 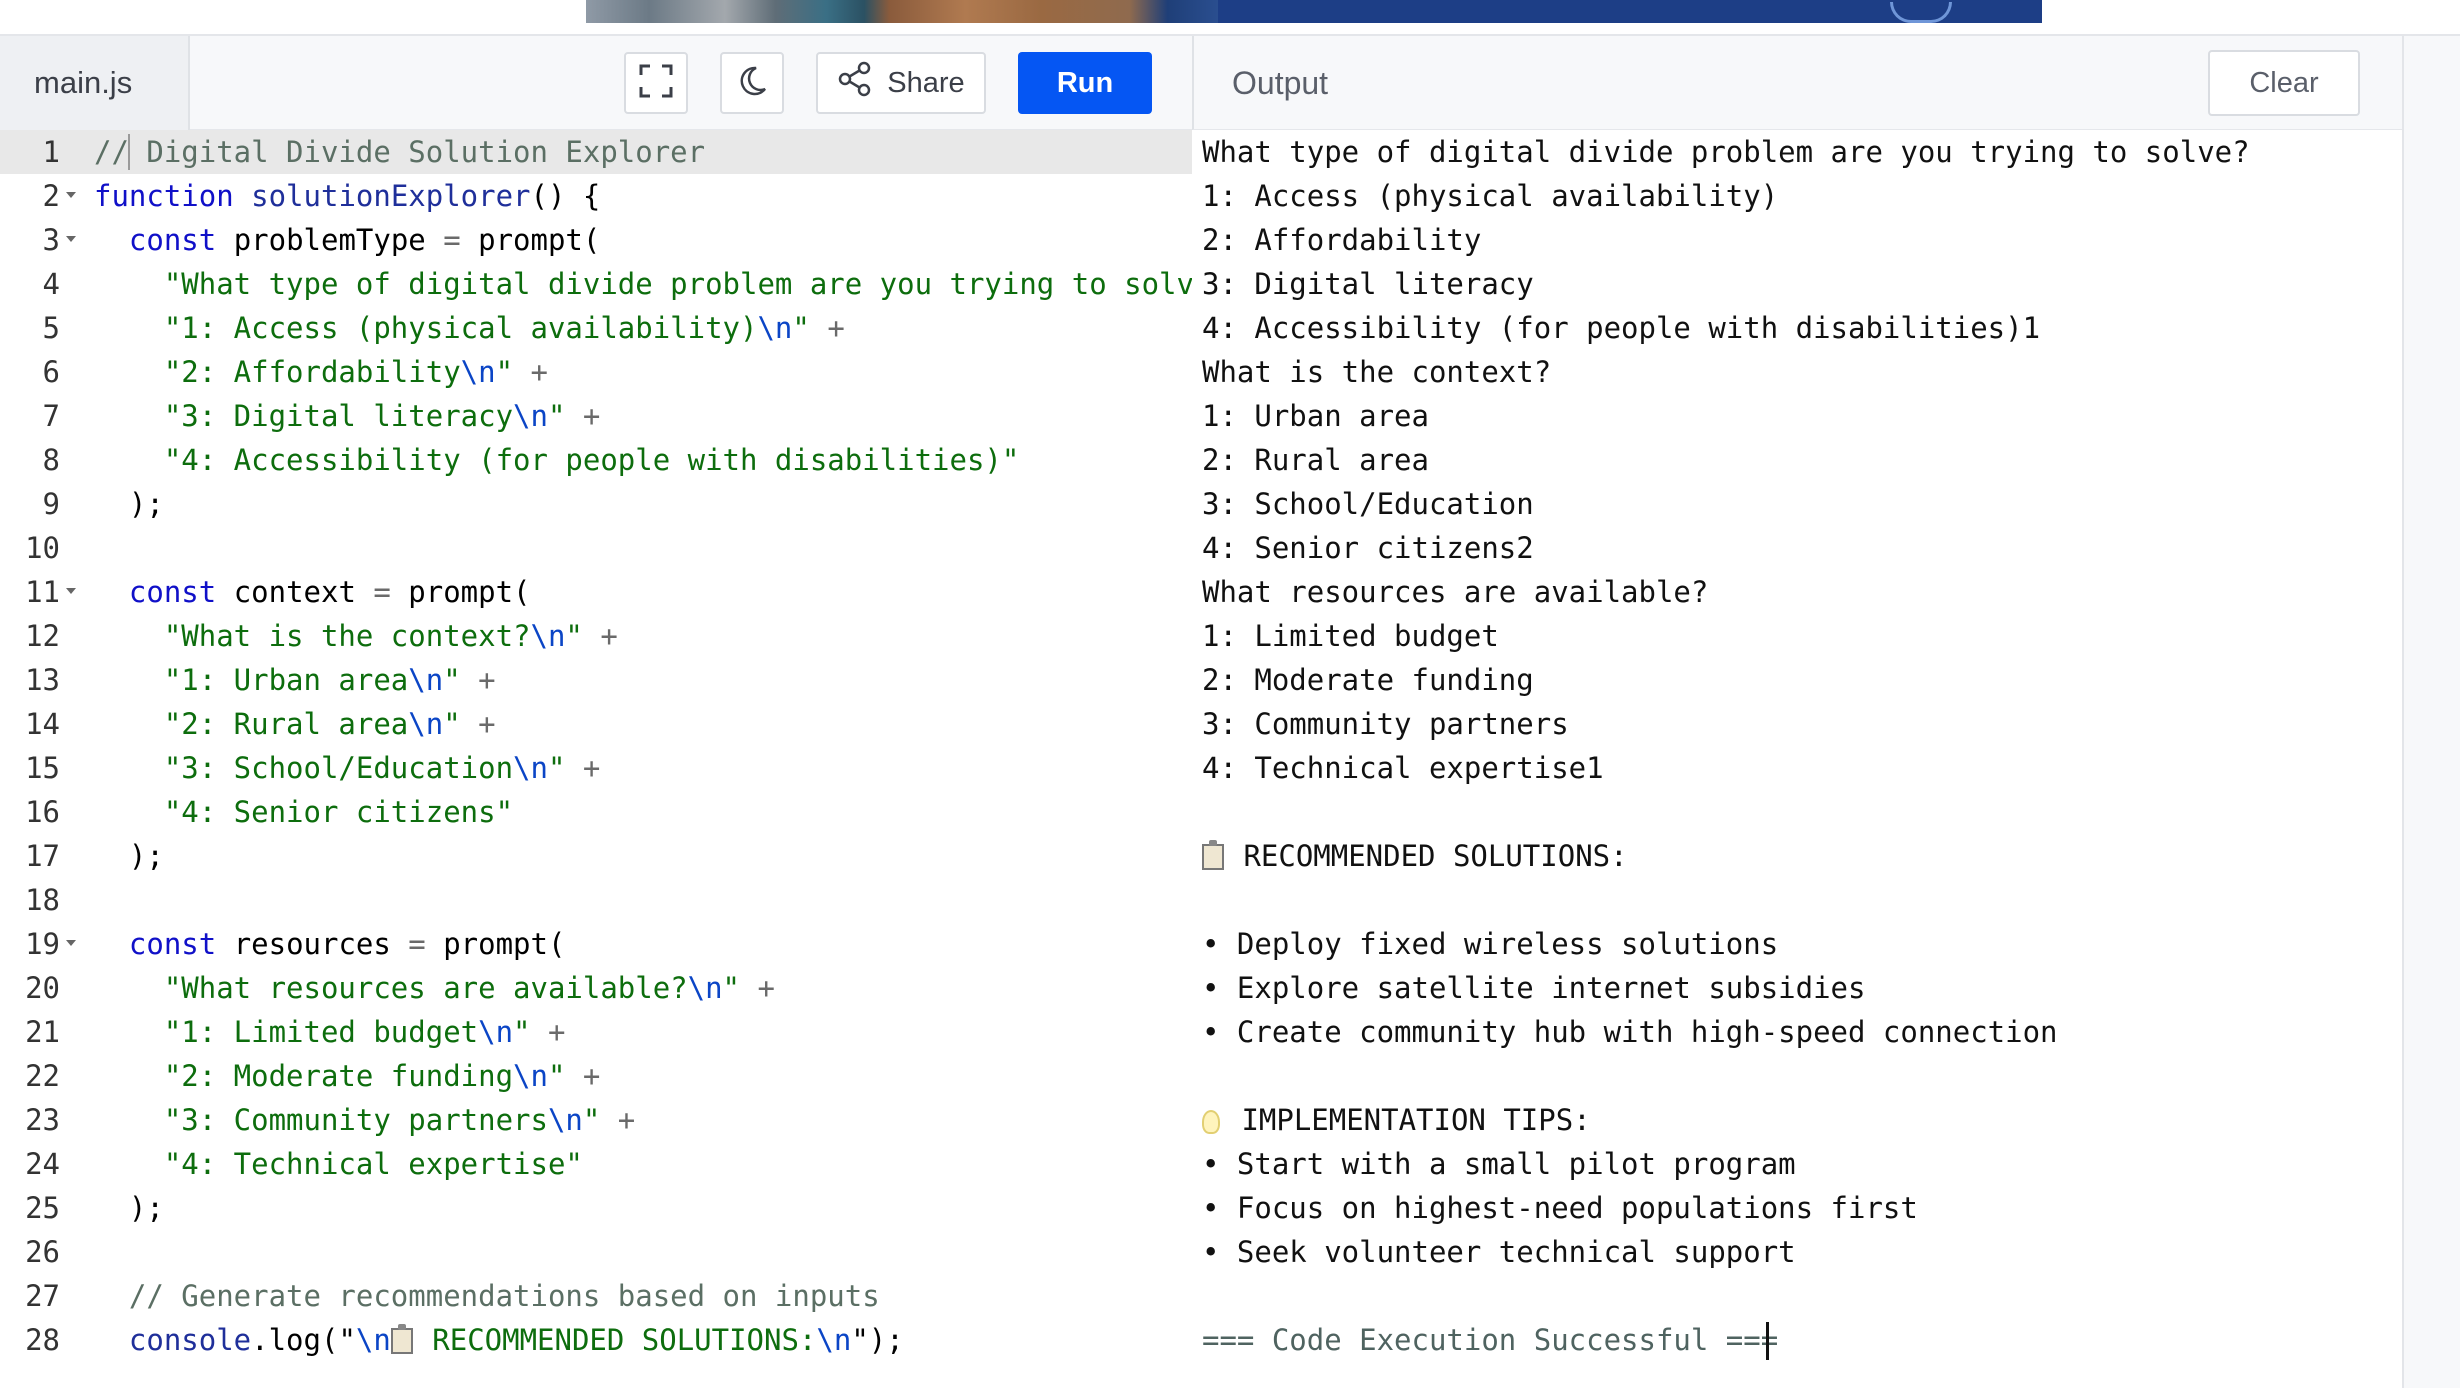 What do you see at coordinates (1385, 724) in the screenshot?
I see `output-text: 3: Community partners` at bounding box center [1385, 724].